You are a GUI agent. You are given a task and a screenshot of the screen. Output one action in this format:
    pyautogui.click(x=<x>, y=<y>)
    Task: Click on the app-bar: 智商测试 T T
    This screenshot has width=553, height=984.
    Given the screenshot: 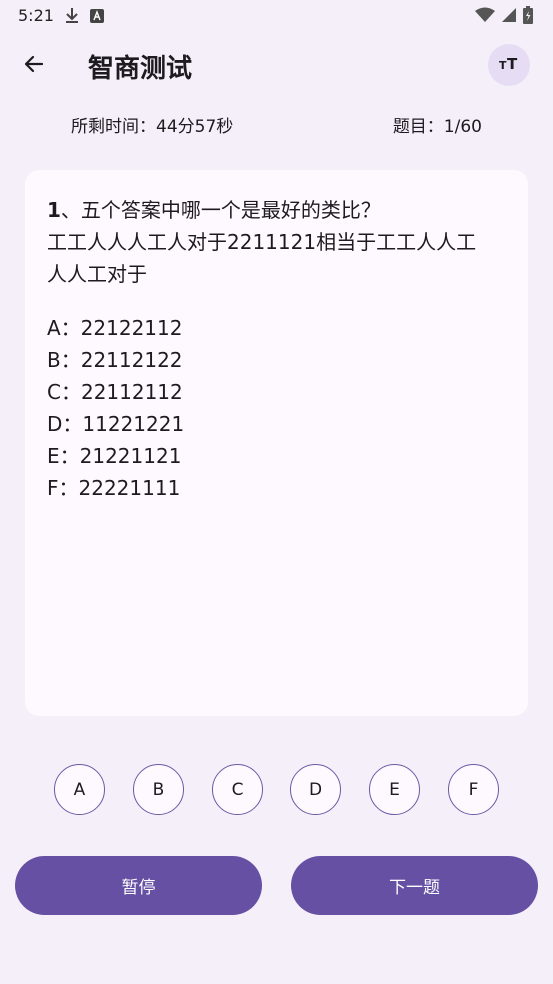 What is the action you would take?
    pyautogui.click(x=276, y=65)
    